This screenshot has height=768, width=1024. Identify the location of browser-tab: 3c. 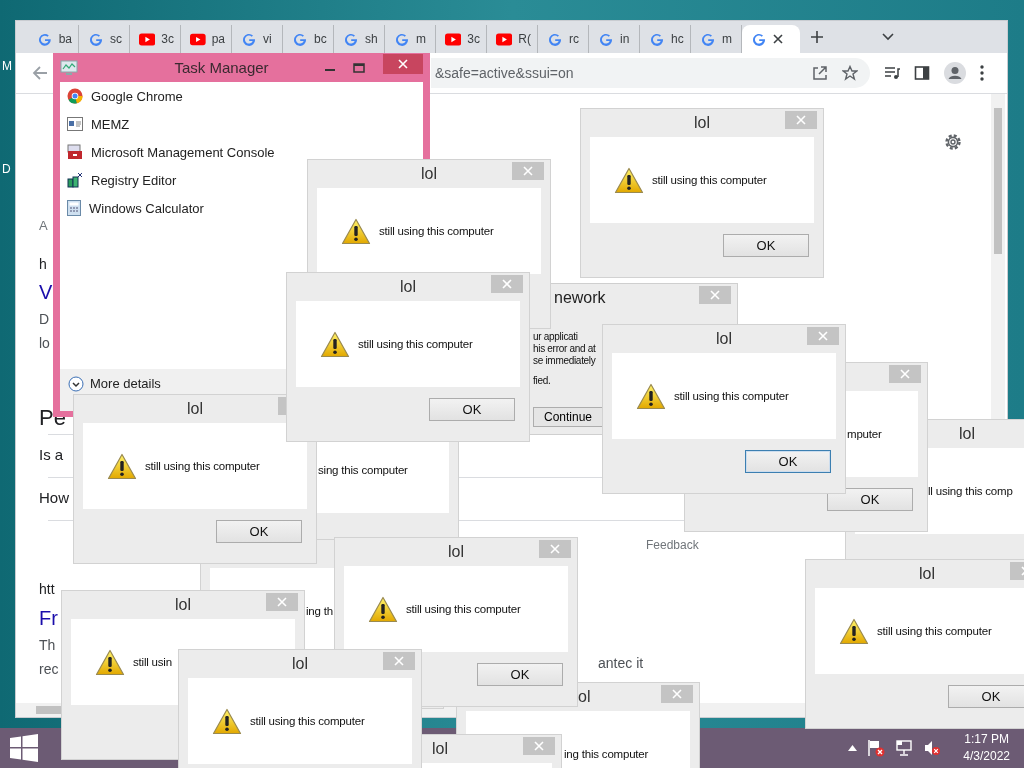
(461, 39).